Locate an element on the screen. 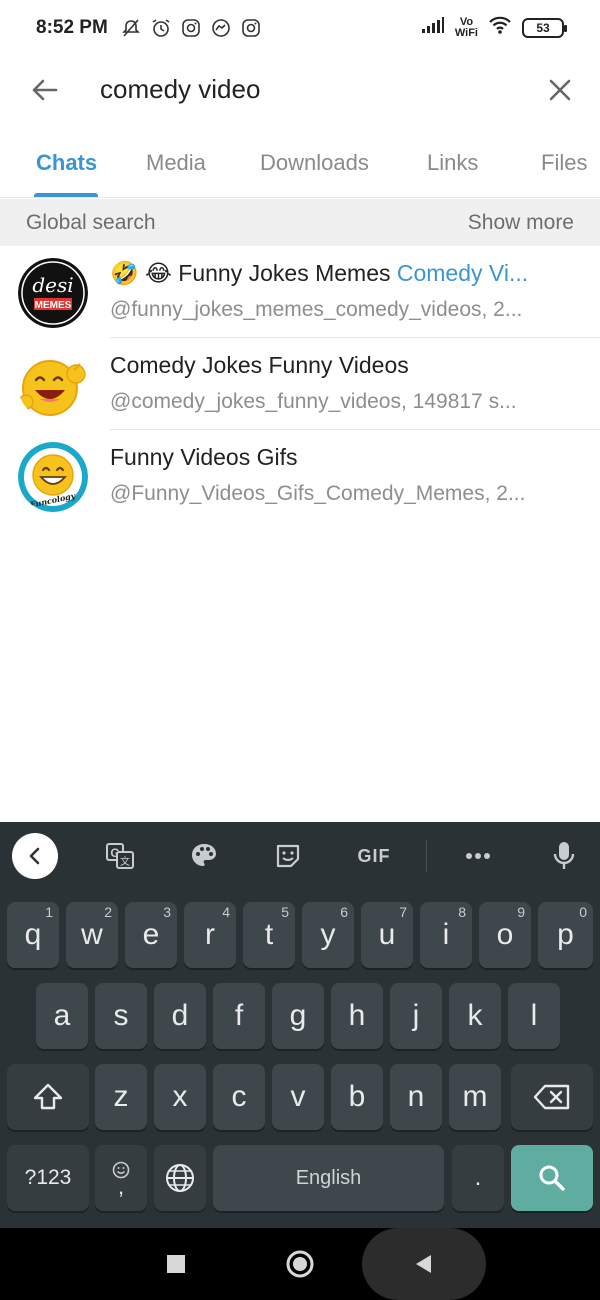 The image size is (600, 1300). key-e: e3 is located at coordinates (151, 935).